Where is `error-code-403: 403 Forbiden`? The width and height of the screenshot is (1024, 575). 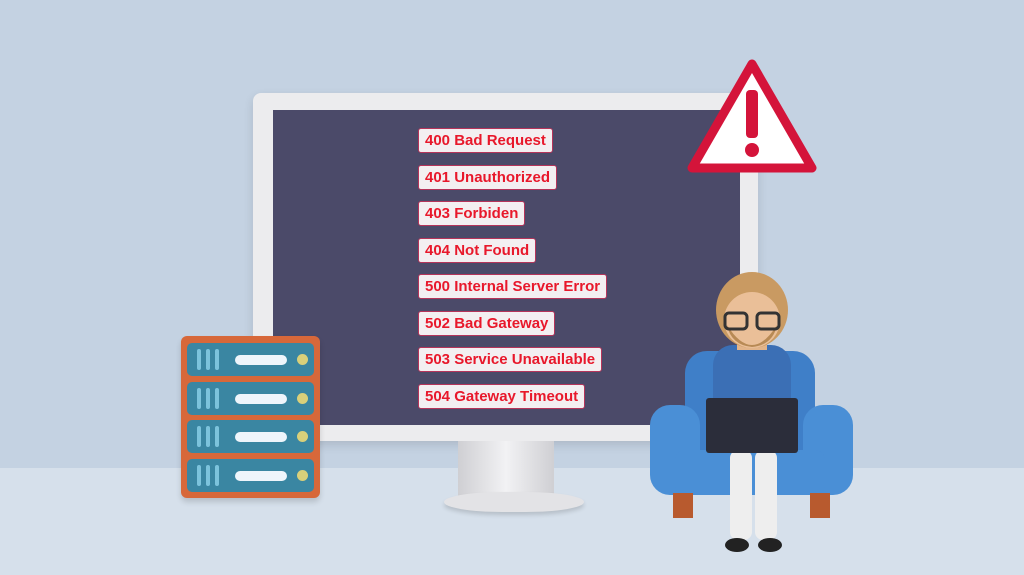 error-code-403: 403 Forbiden is located at coordinates (472, 213).